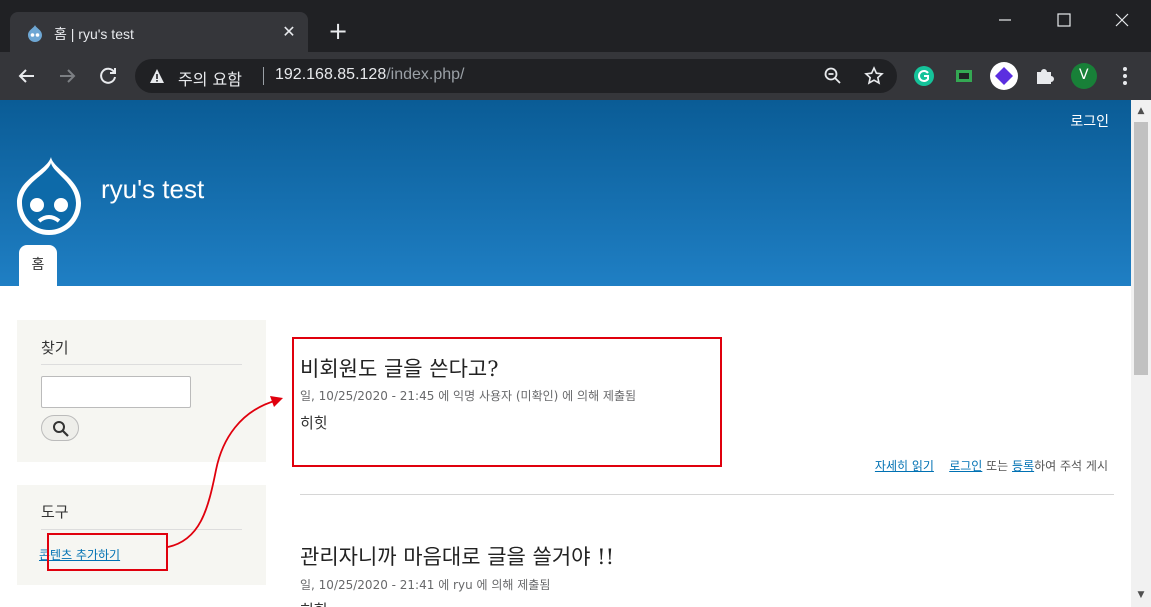 Image resolution: width=1151 pixels, height=607 pixels. I want to click on minimize-icon, so click(1005, 20).